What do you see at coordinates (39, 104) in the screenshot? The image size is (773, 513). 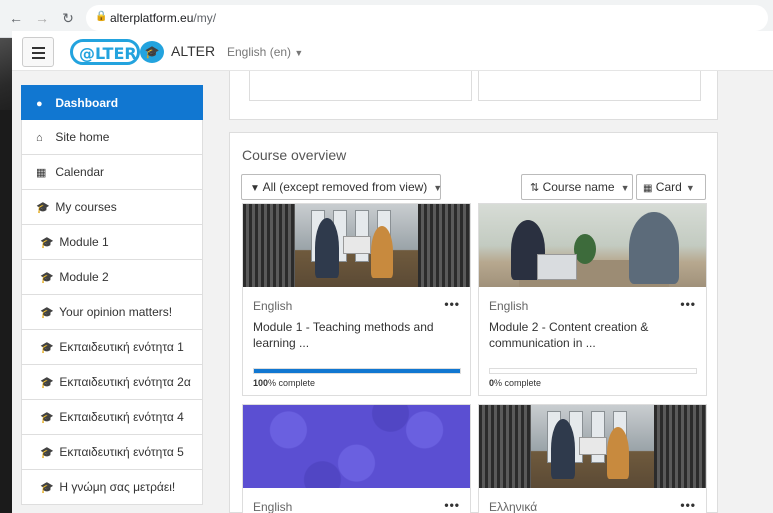 I see `dashboard-icon: ●` at bounding box center [39, 104].